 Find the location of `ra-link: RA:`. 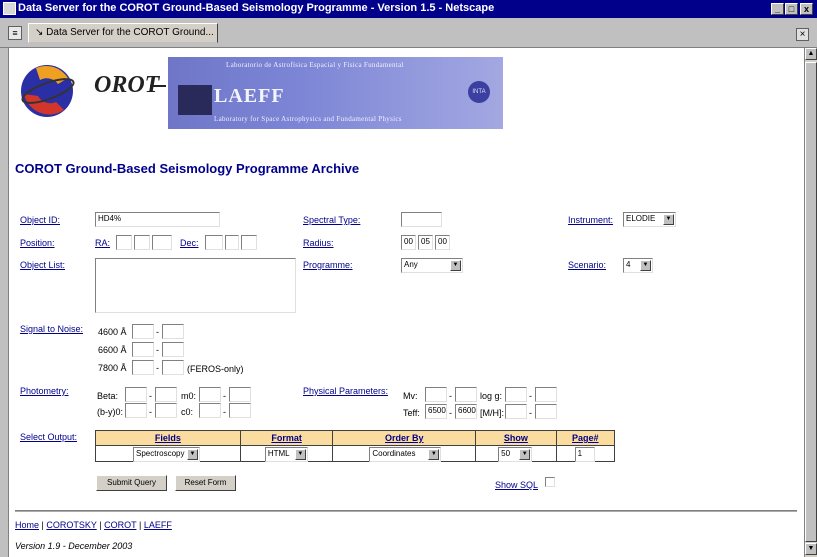

ra-link: RA: is located at coordinates (102, 243).